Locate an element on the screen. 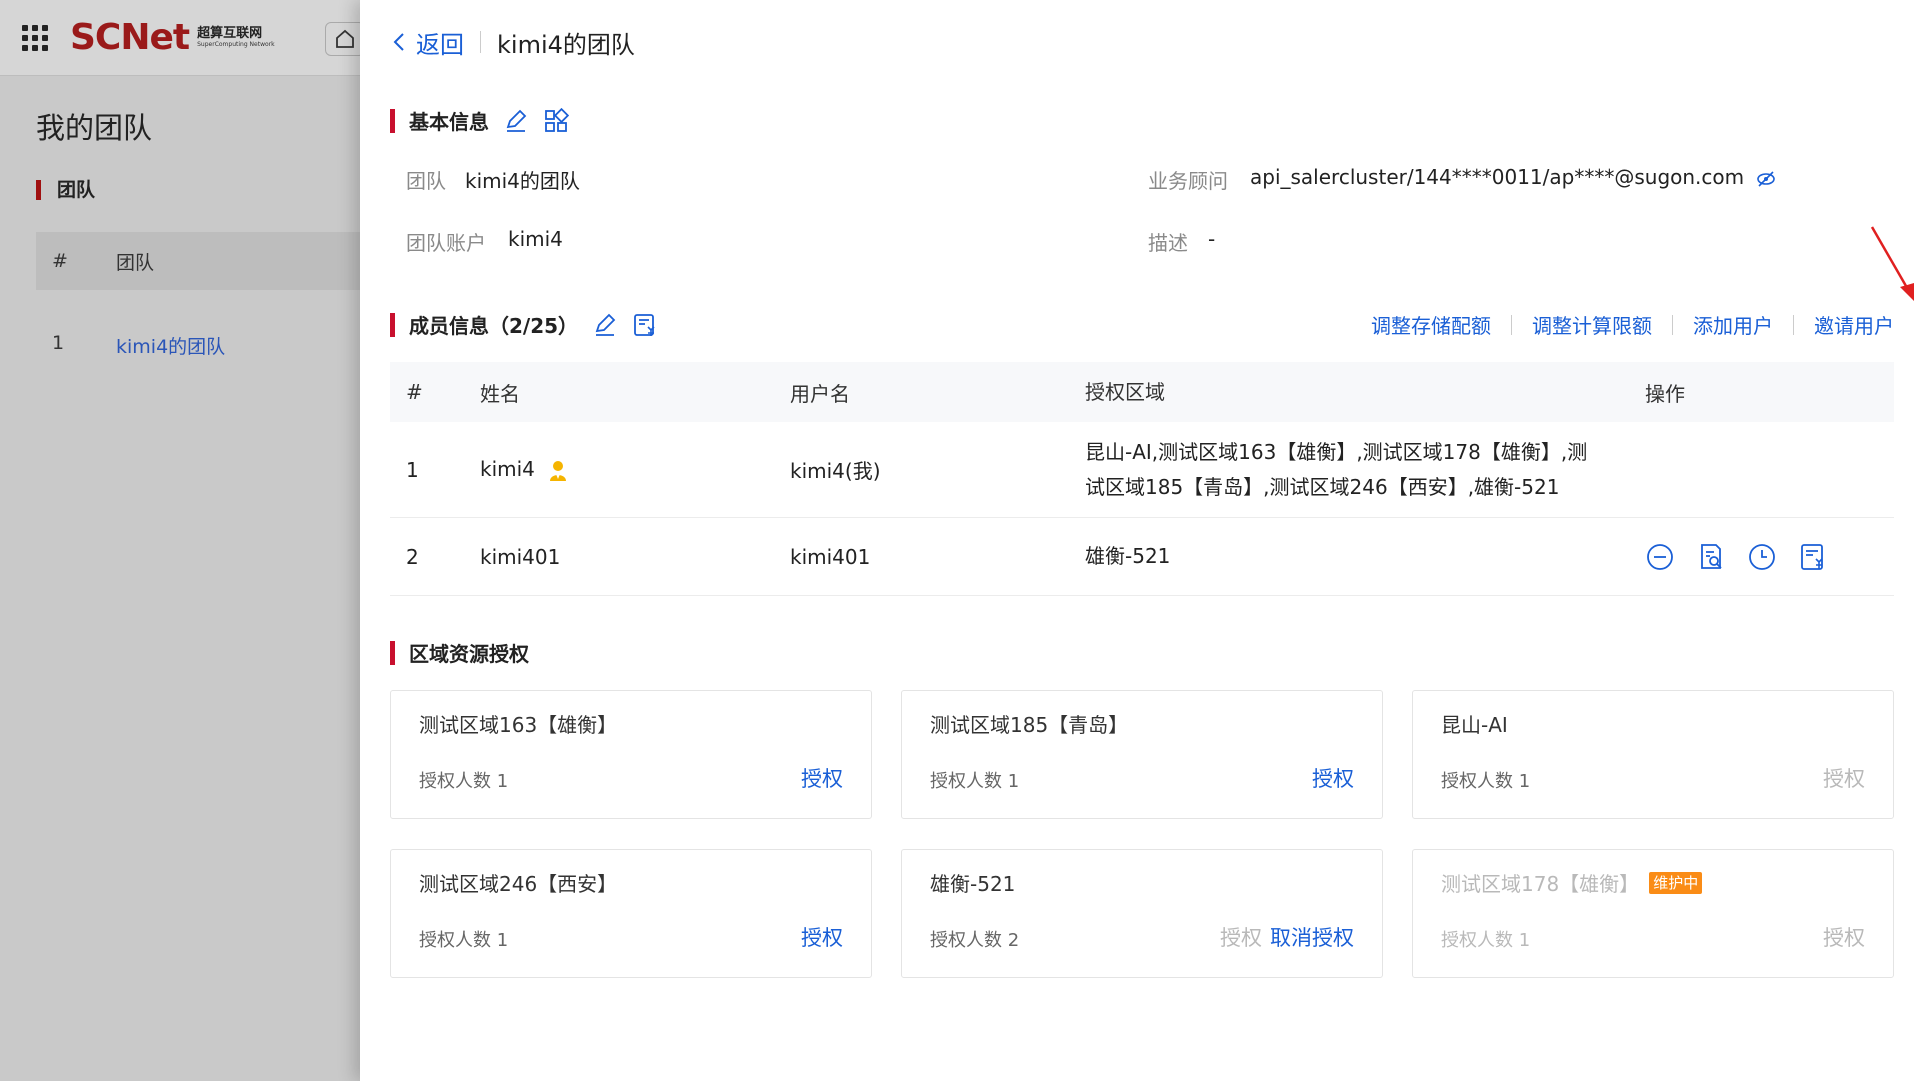  home-icon is located at coordinates (345, 38).